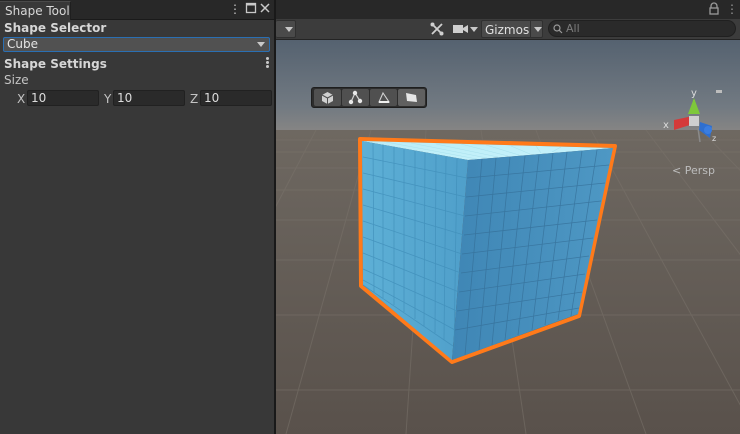 Image resolution: width=740 pixels, height=434 pixels. What do you see at coordinates (125, 98) in the screenshot?
I see `size-y-value: 10` at bounding box center [125, 98].